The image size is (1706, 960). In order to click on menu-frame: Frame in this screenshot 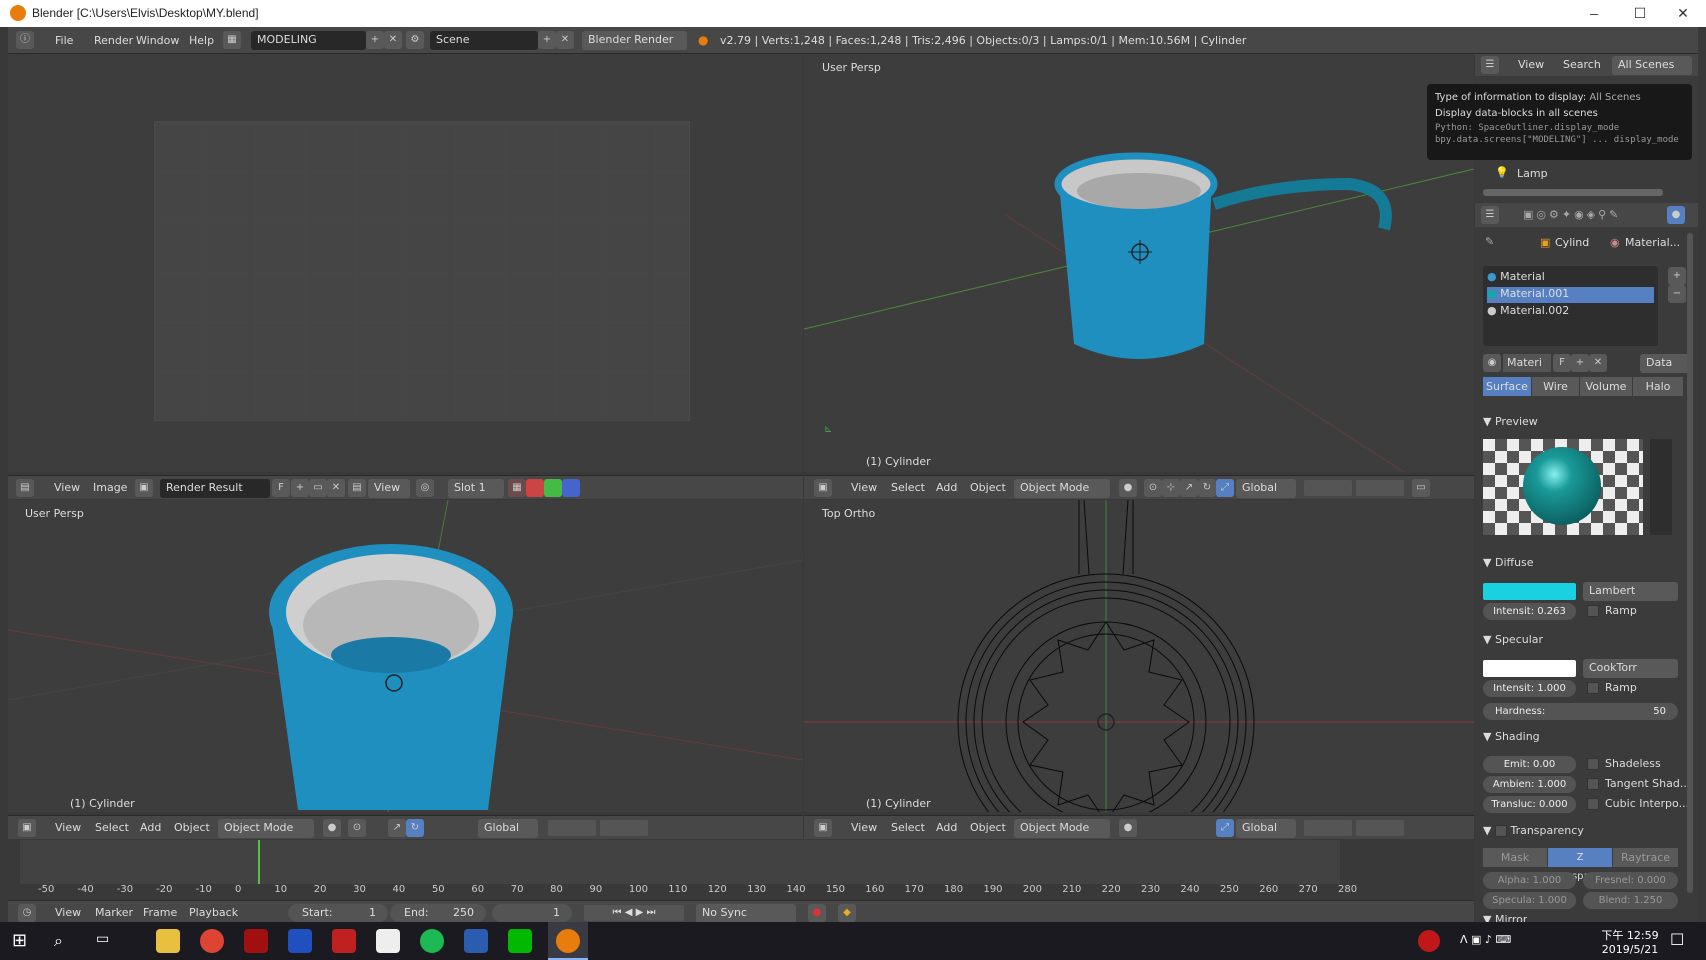, I will do `click(160, 912)`.